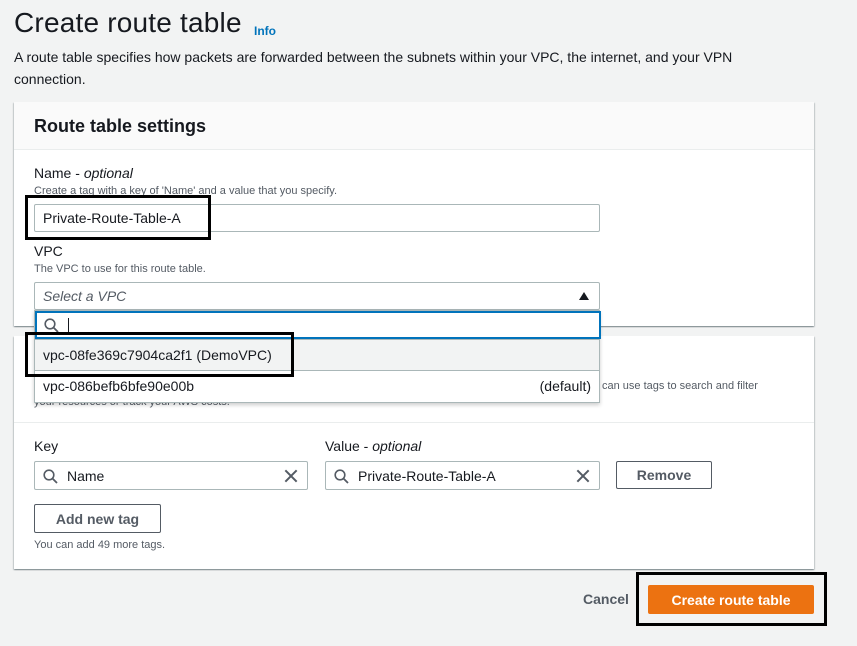 Image resolution: width=857 pixels, height=646 pixels. I want to click on text-cursor, so click(68, 325).